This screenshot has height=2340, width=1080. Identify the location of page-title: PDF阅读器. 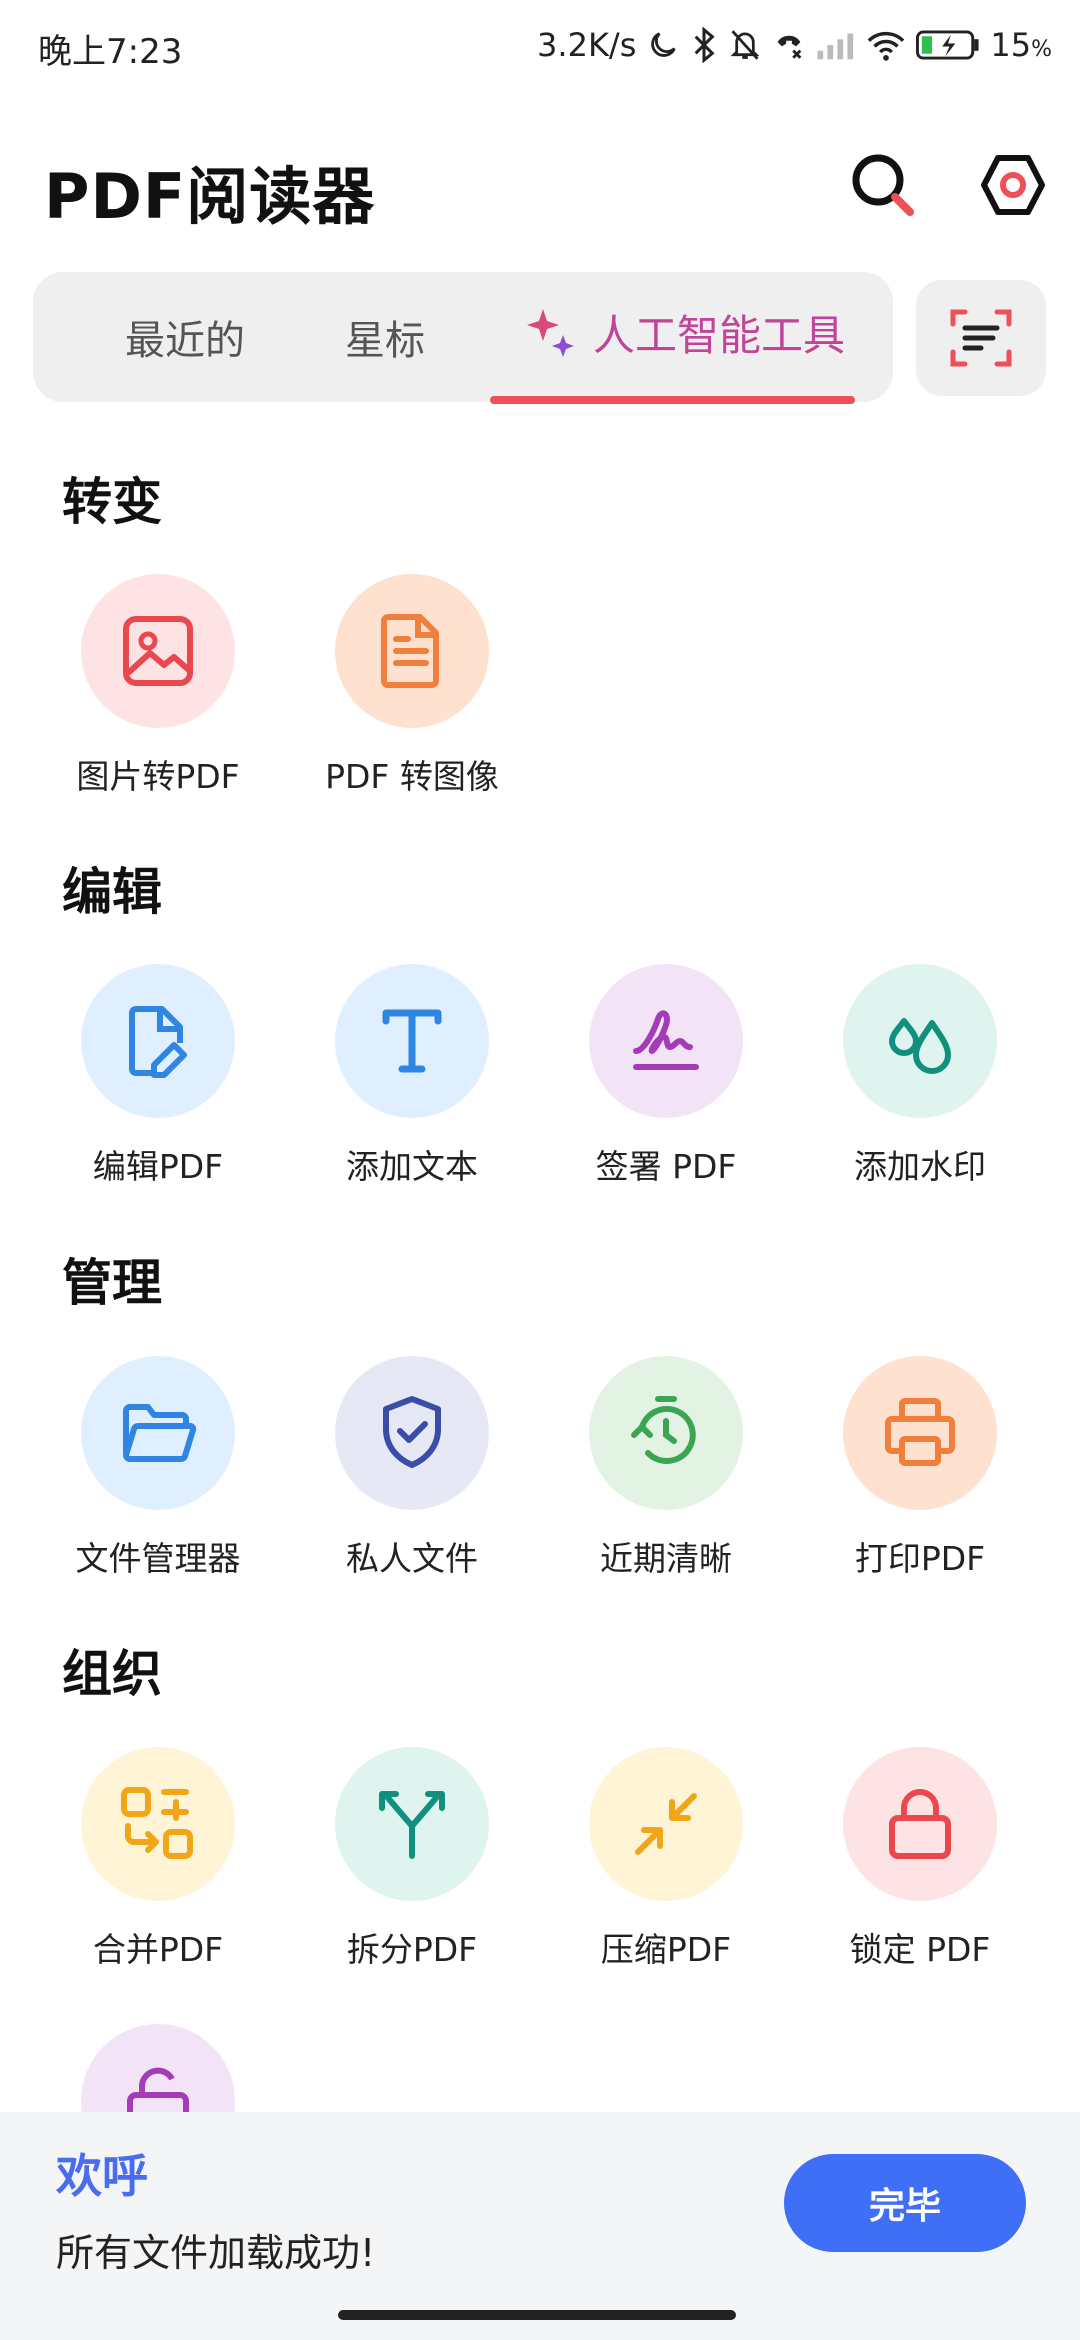
(210, 196).